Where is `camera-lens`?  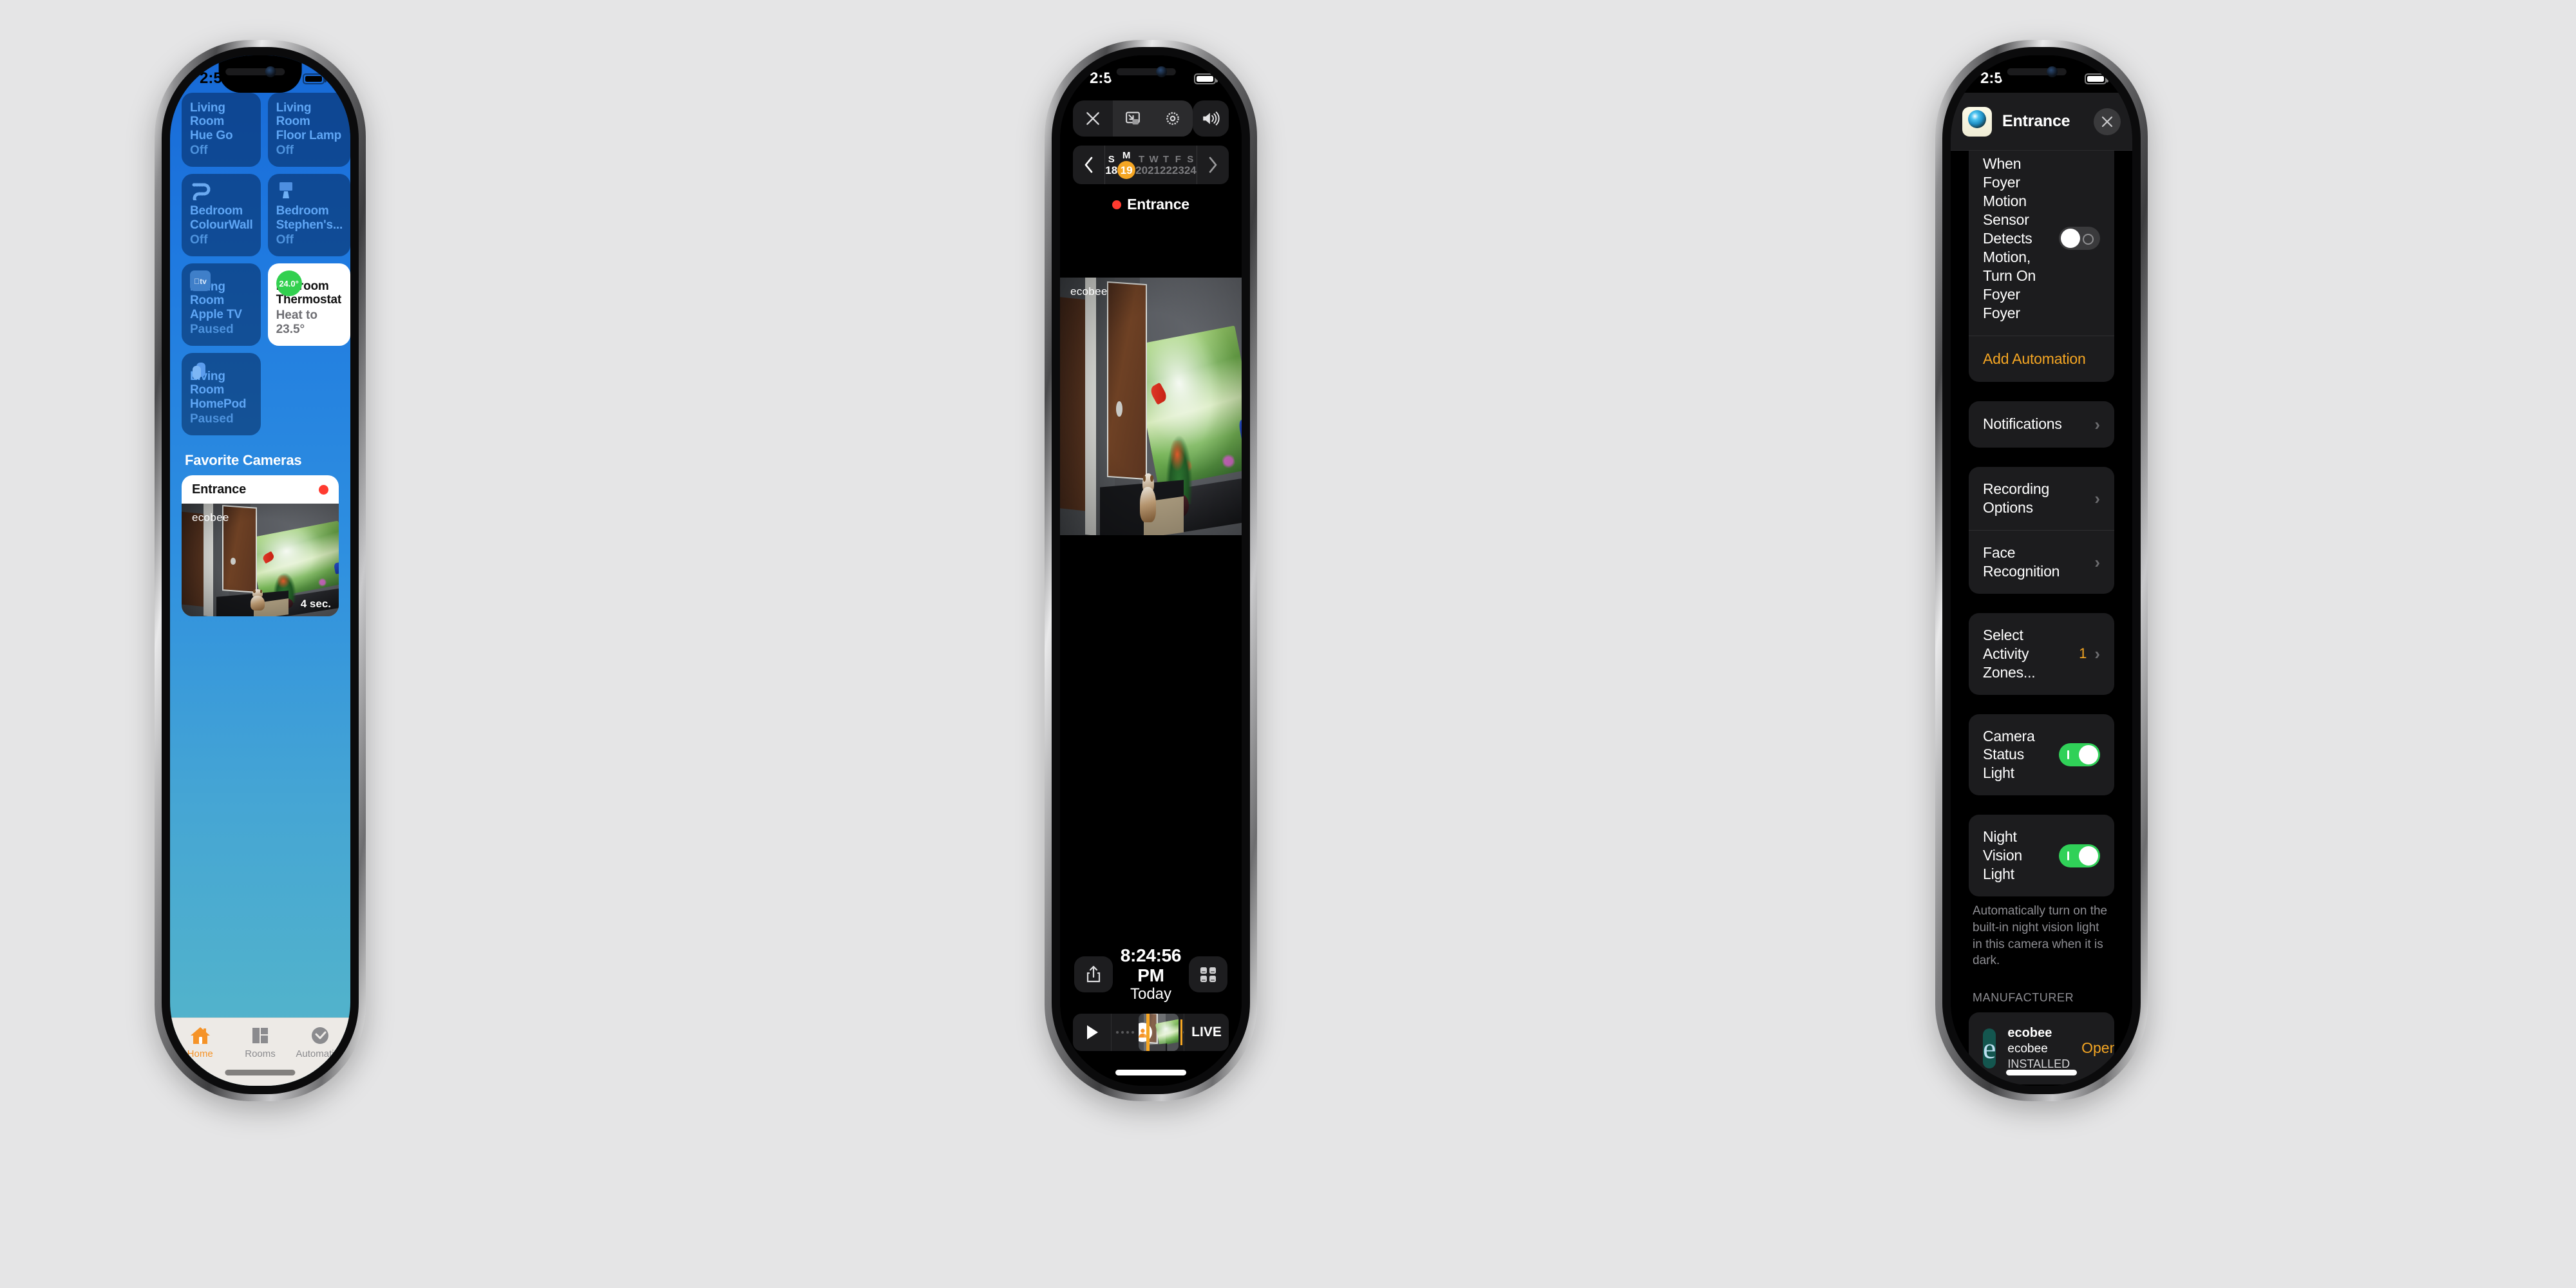
camera-lens is located at coordinates (1977, 119).